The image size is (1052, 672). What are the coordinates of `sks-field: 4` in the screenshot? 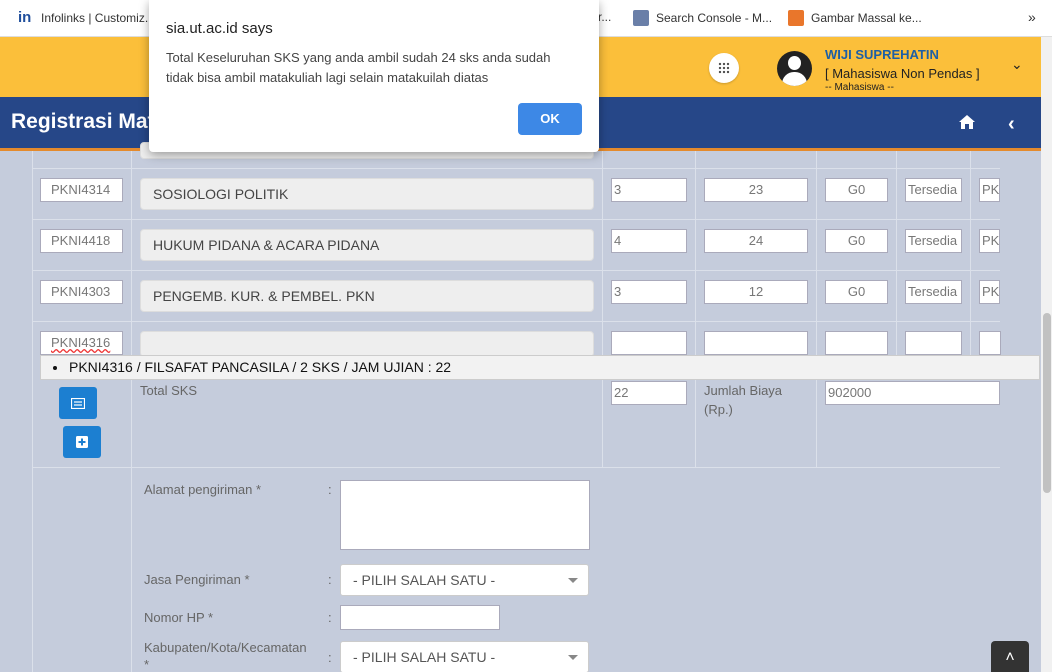 It's located at (649, 241).